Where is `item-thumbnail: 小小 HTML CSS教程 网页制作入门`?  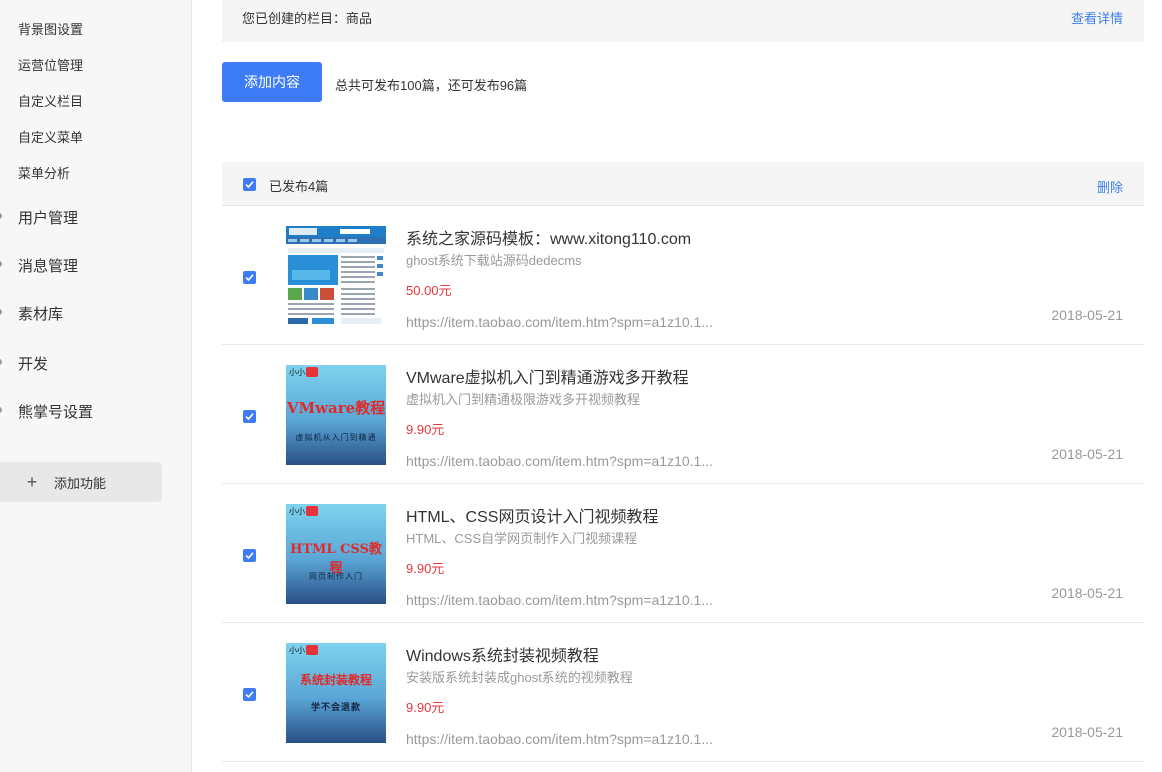 item-thumbnail: 小小 HTML CSS教程 网页制作入门 is located at coordinates (336, 554).